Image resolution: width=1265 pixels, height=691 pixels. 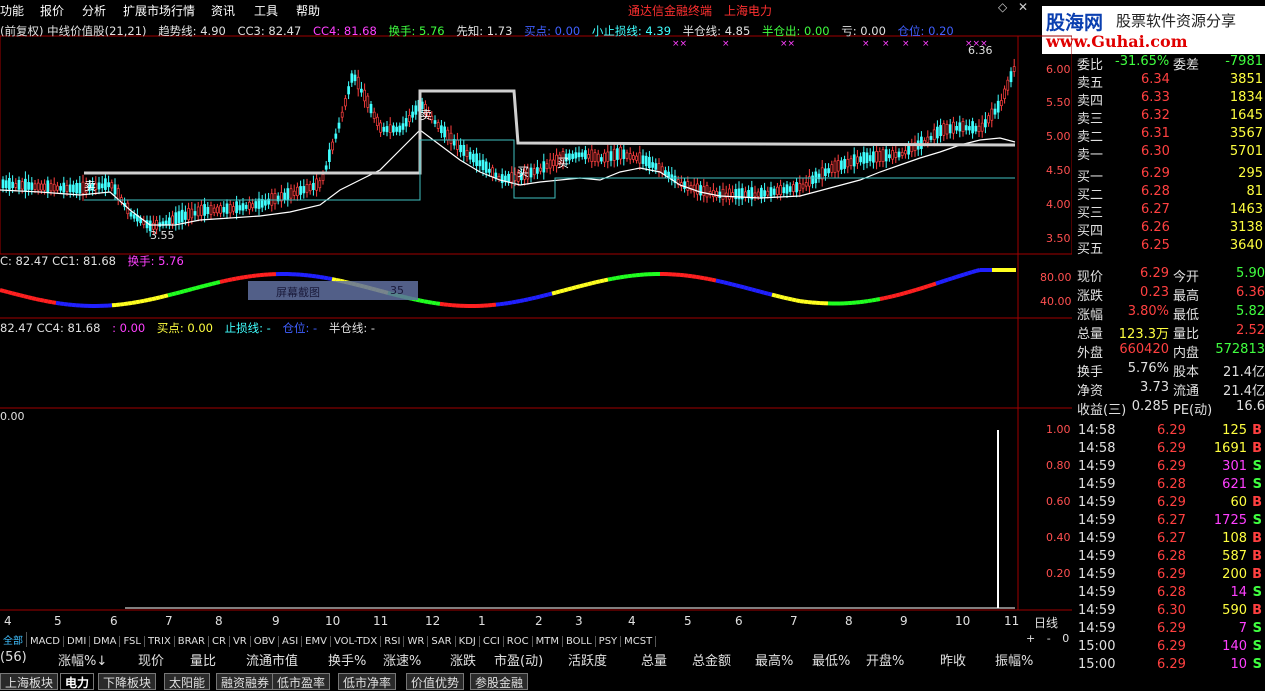 I want to click on column-header: 总量, so click(x=654, y=659).